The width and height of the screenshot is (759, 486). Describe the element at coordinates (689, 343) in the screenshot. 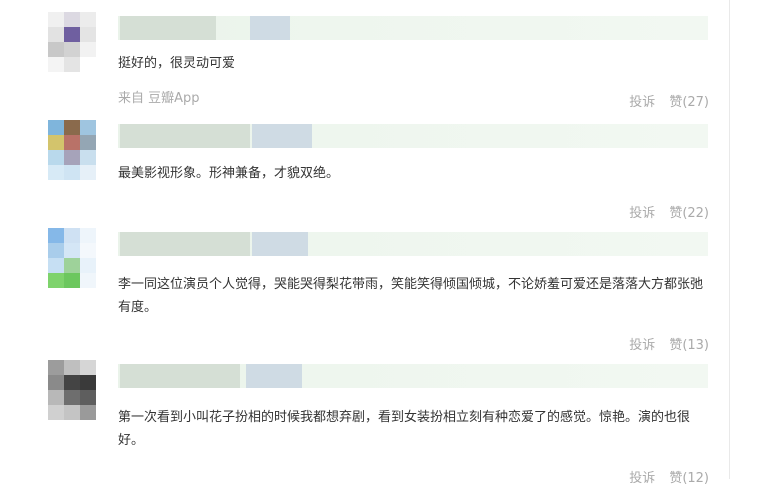

I see `like-button: 赞(13)` at that location.